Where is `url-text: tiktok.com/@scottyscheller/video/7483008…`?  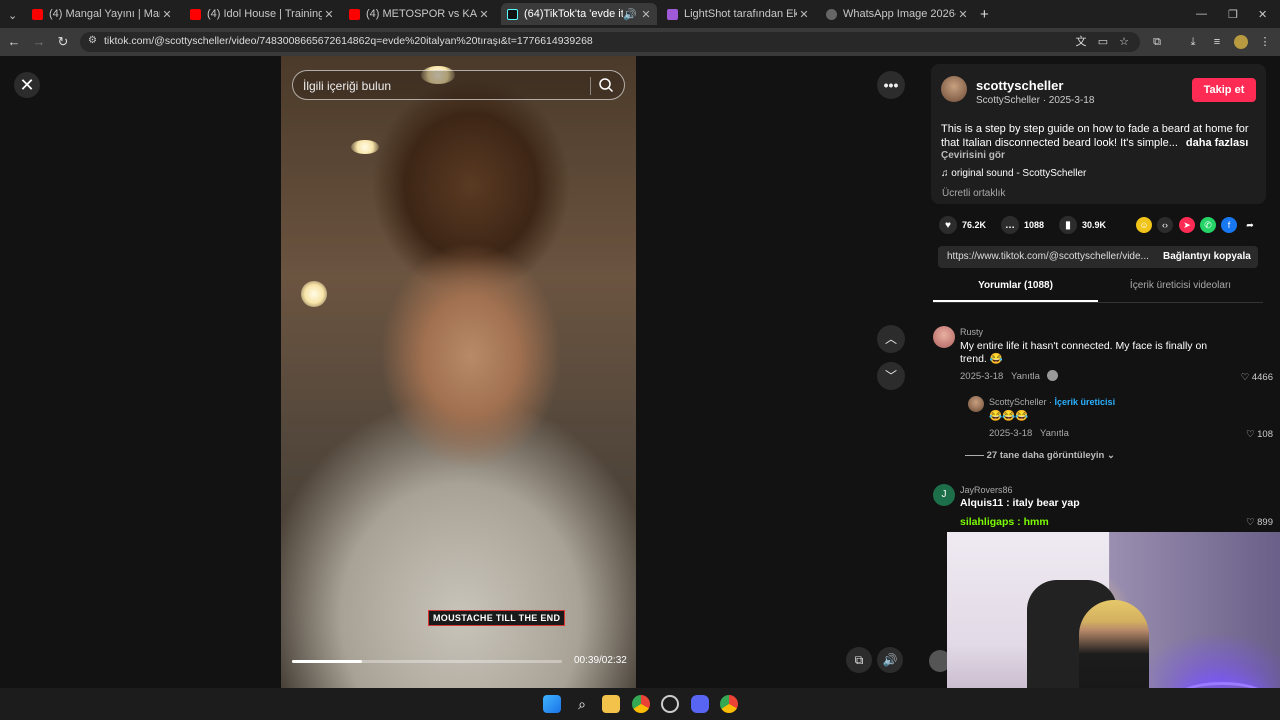
url-text: tiktok.com/@scottyscheller/video/7483008… is located at coordinates (348, 41).